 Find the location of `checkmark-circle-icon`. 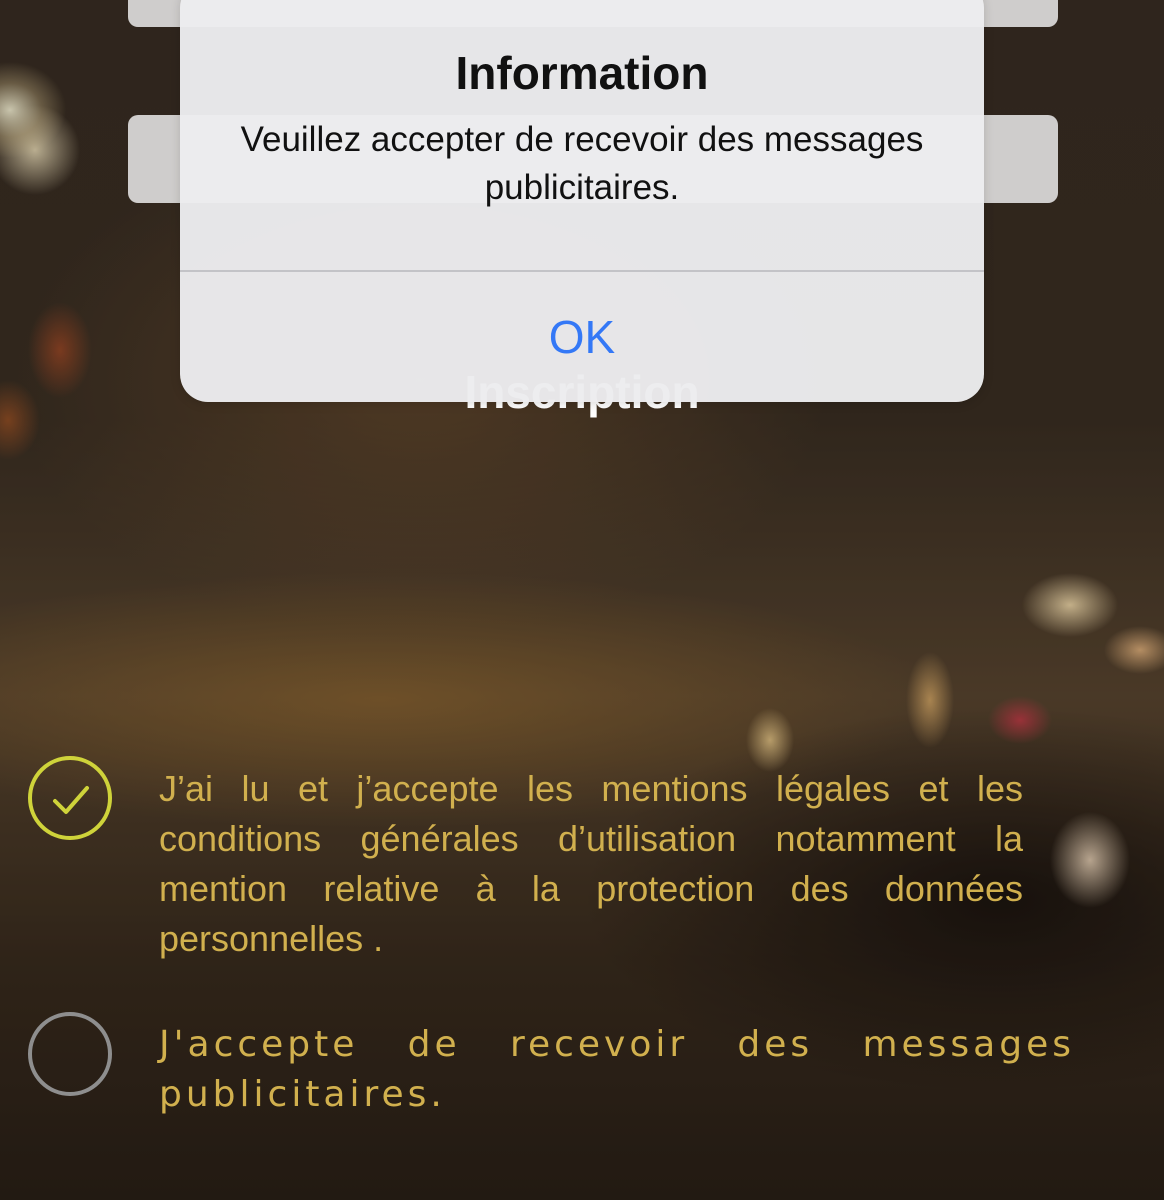

checkmark-circle-icon is located at coordinates (70, 798).